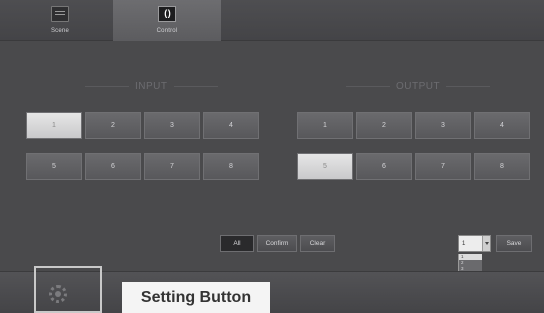 This screenshot has height=313, width=544. Describe the element at coordinates (68, 289) in the screenshot. I see `setting-button-highlight` at that location.